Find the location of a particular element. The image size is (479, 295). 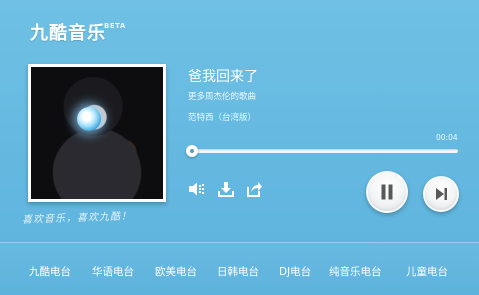

pause-icon is located at coordinates (387, 192).